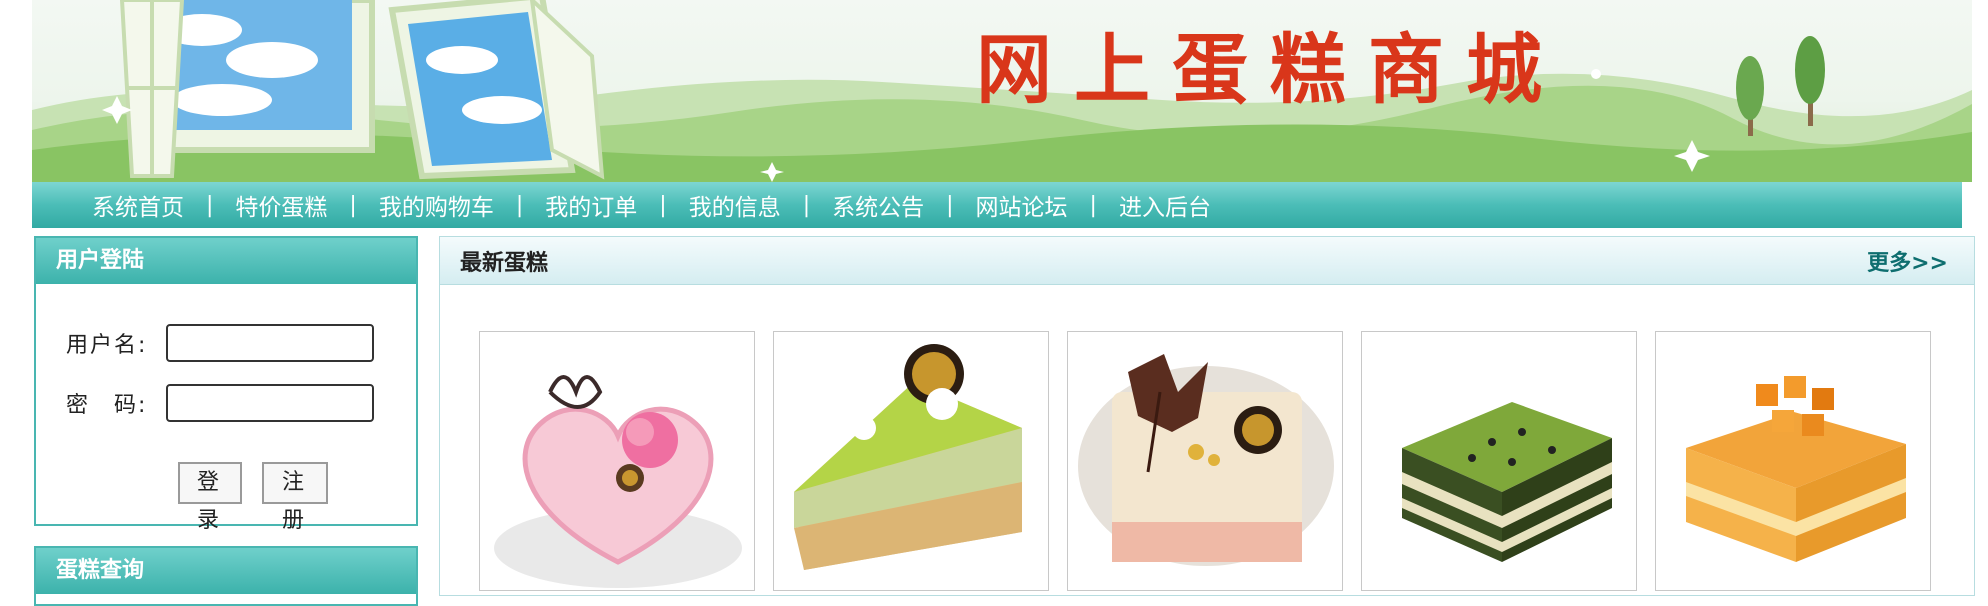  What do you see at coordinates (270, 343) in the screenshot?
I see `username-input` at bounding box center [270, 343].